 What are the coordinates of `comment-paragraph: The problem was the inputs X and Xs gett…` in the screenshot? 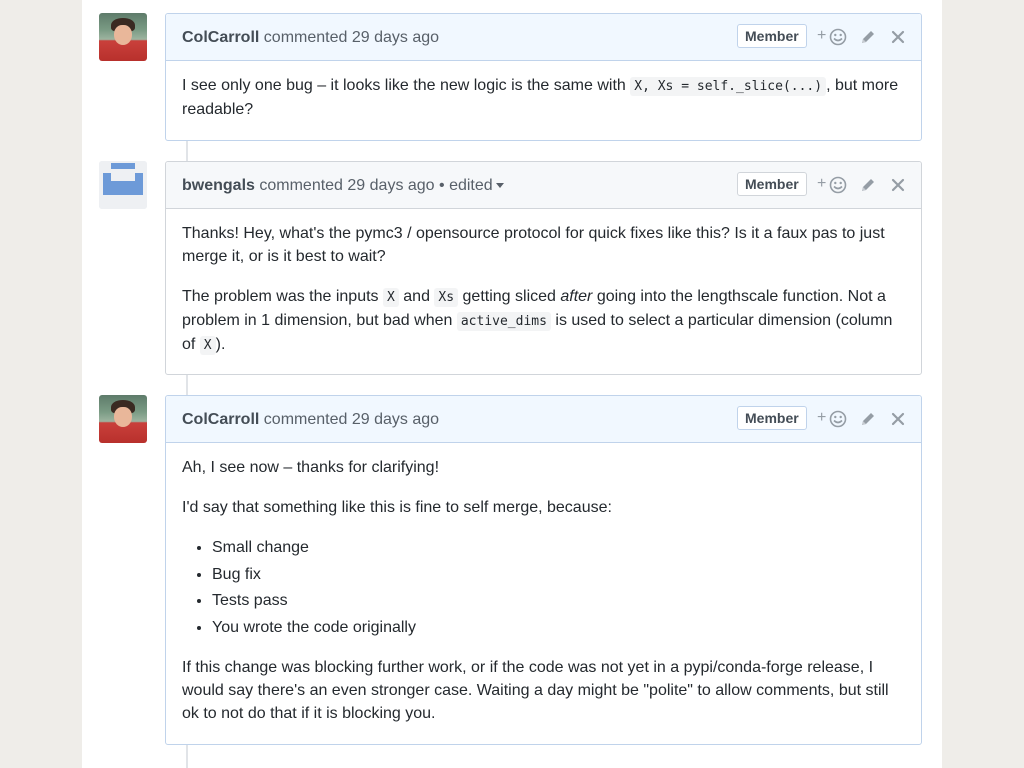 It's located at (537, 321).